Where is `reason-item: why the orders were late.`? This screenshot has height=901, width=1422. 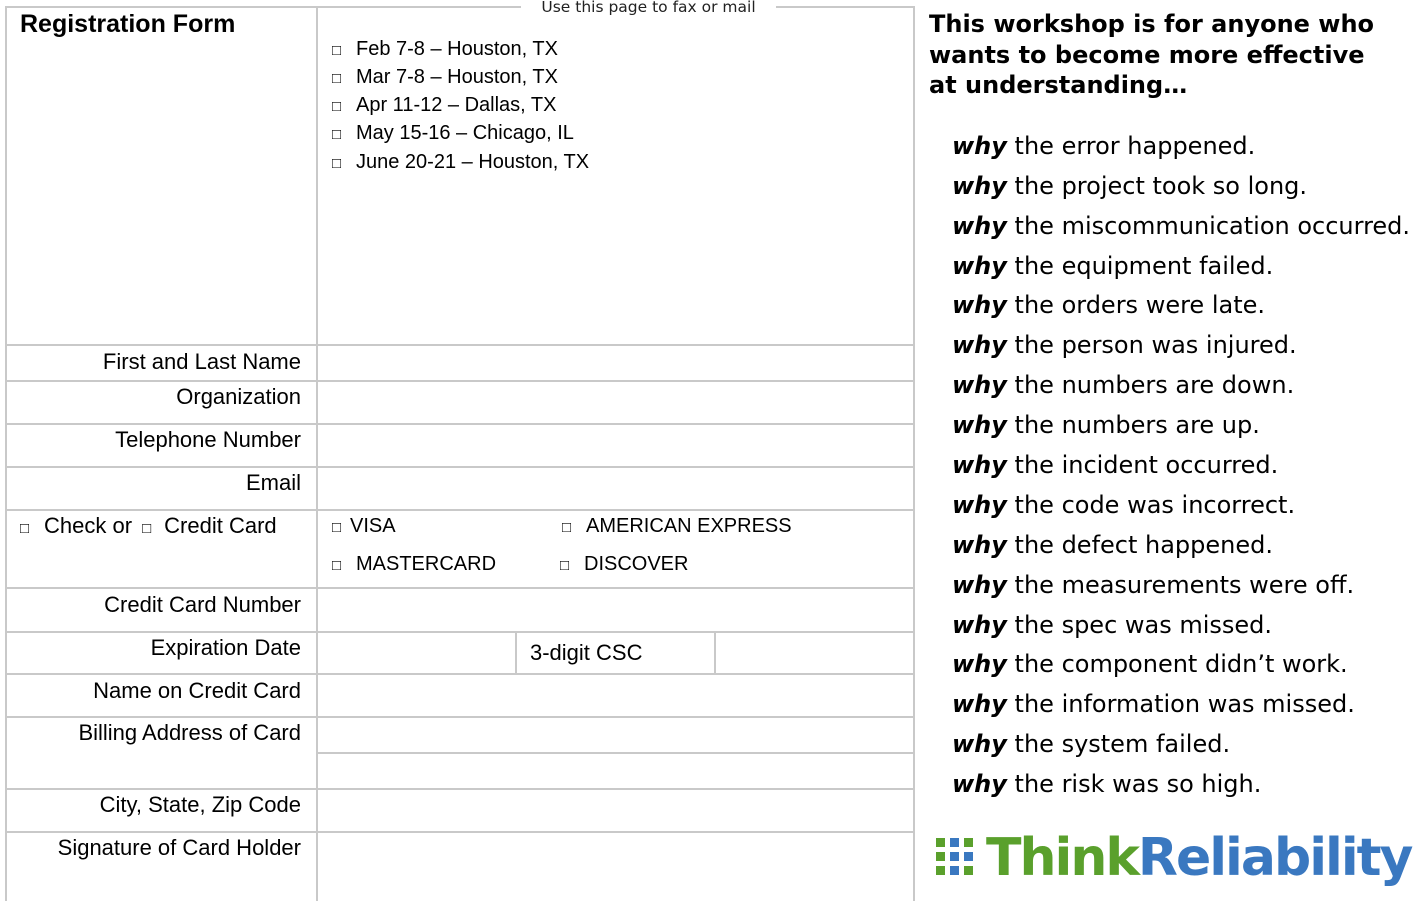
reason-item: why the orders were late. is located at coordinates (1108, 305).